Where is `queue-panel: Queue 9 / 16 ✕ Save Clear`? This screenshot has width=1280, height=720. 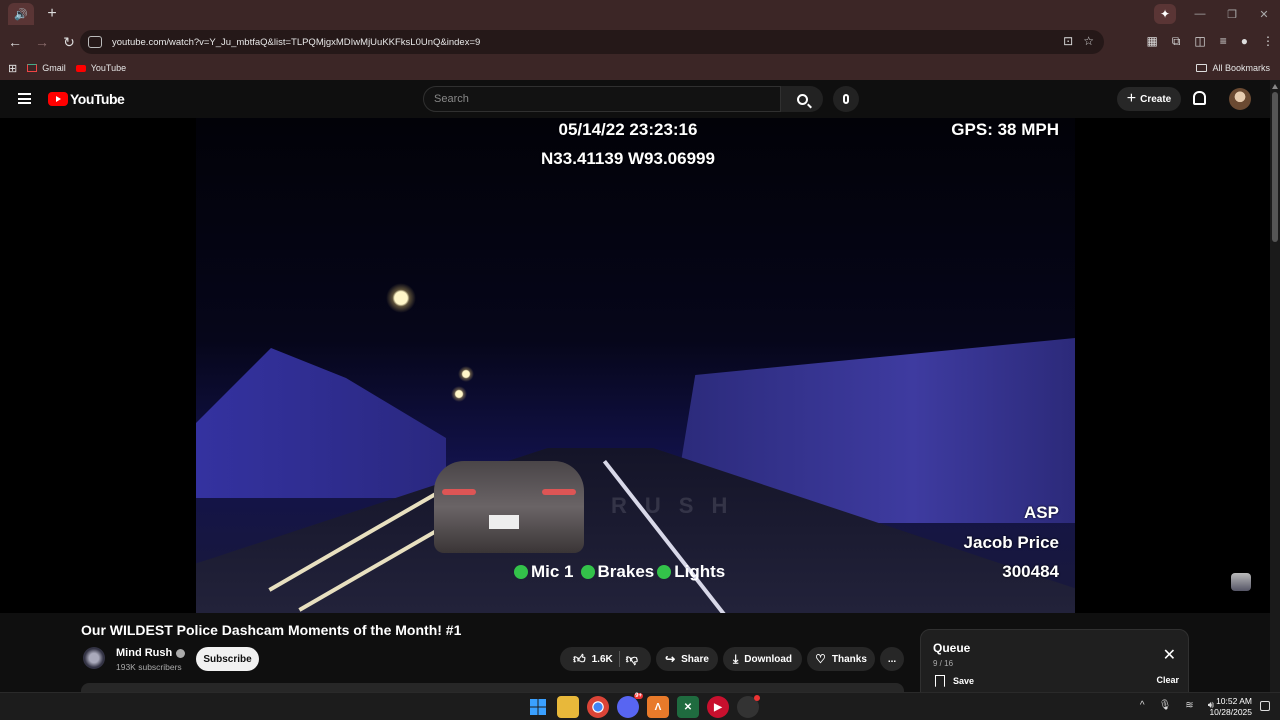 queue-panel: Queue 9 / 16 ✕ Save Clear is located at coordinates (1054, 661).